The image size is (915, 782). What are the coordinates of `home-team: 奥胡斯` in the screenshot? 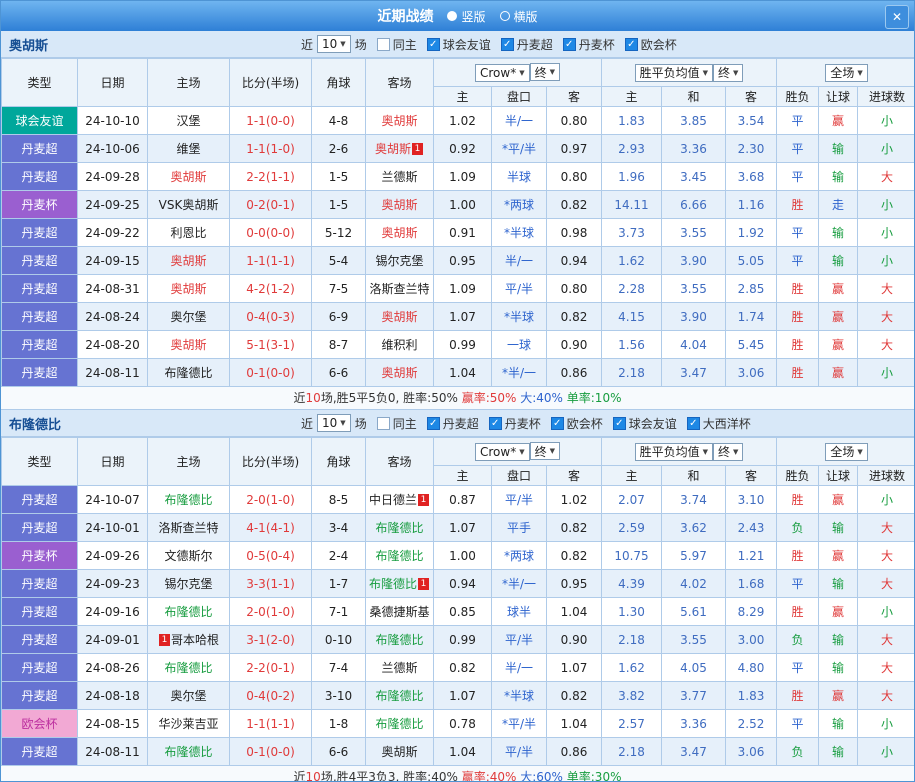 It's located at (188, 344).